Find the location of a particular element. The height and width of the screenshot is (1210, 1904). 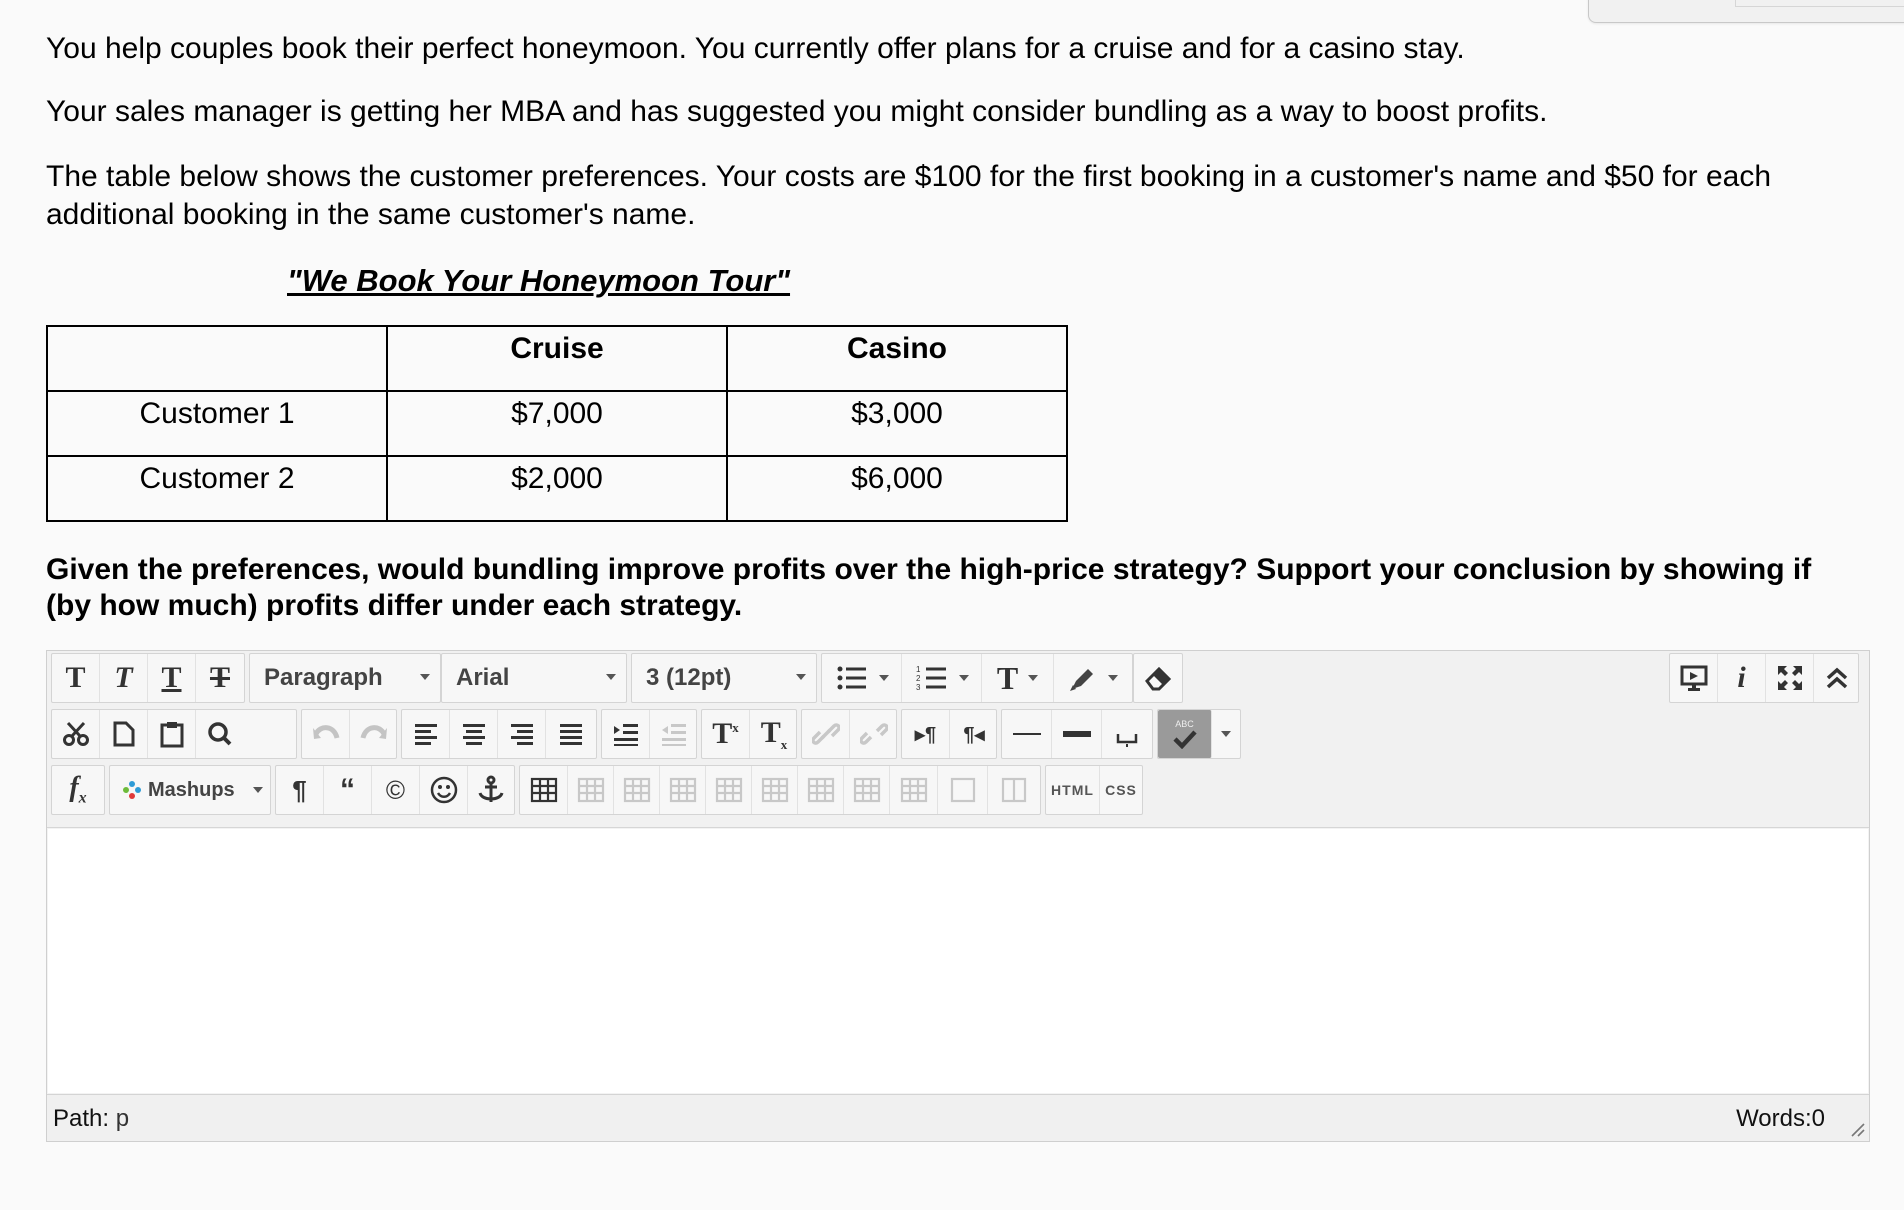

spellcheck-menu is located at coordinates (1226, 734).